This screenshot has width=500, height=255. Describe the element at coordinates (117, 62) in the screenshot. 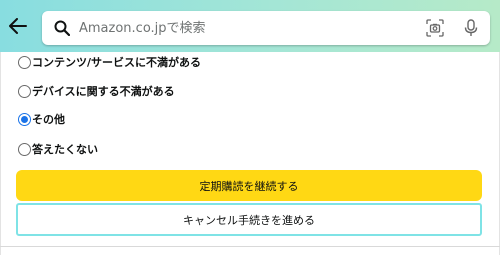

I see `reason-label: コンテンツ/サービスに不満がある` at that location.